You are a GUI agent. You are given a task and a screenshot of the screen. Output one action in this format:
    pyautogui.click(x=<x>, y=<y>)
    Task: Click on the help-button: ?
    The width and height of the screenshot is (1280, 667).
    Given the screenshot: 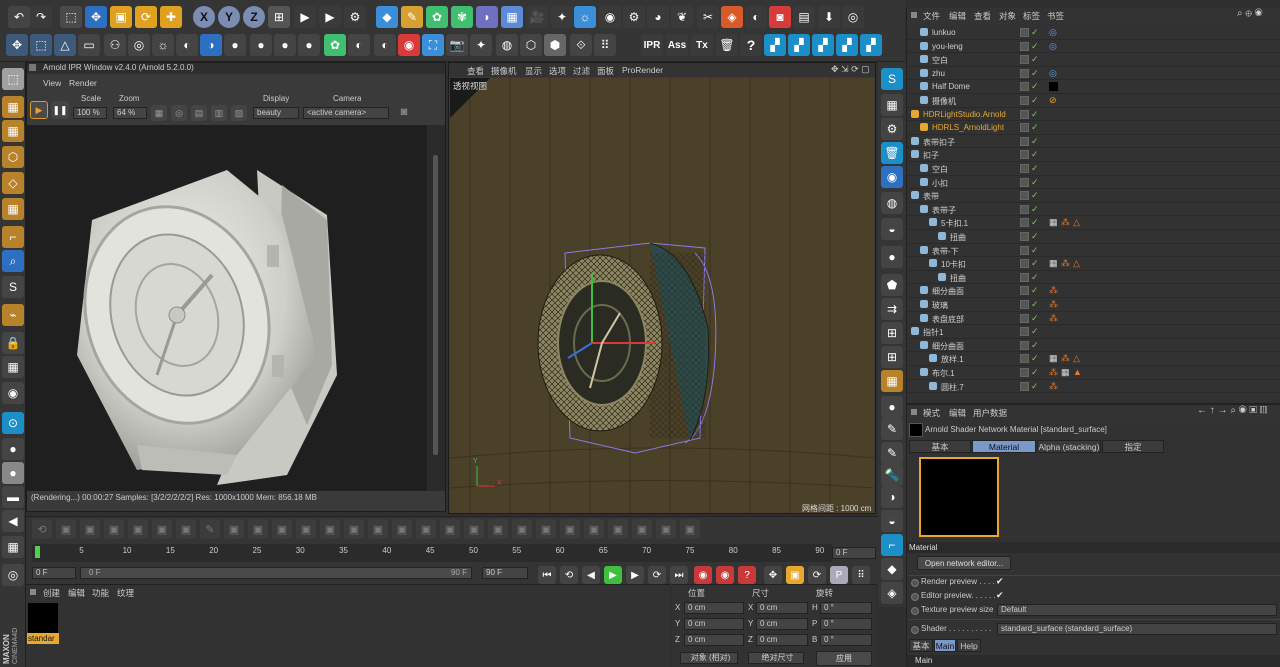 What is the action you would take?
    pyautogui.click(x=751, y=45)
    